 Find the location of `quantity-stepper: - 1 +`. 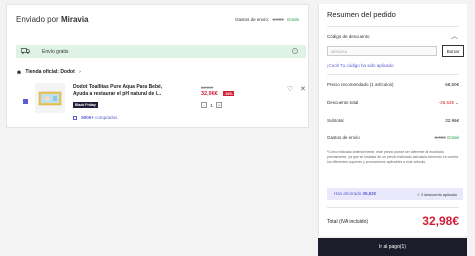

quantity-stepper: - 1 + is located at coordinates (211, 105).